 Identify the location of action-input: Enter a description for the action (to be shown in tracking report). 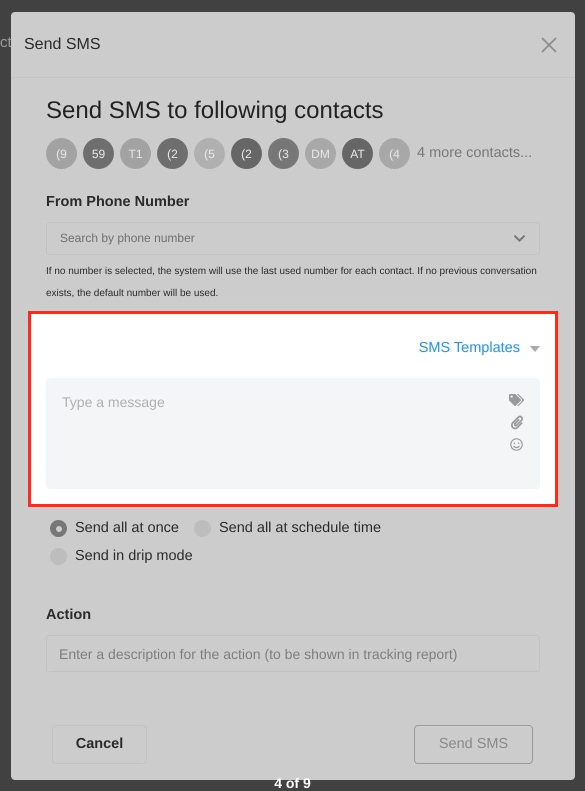
(293, 653).